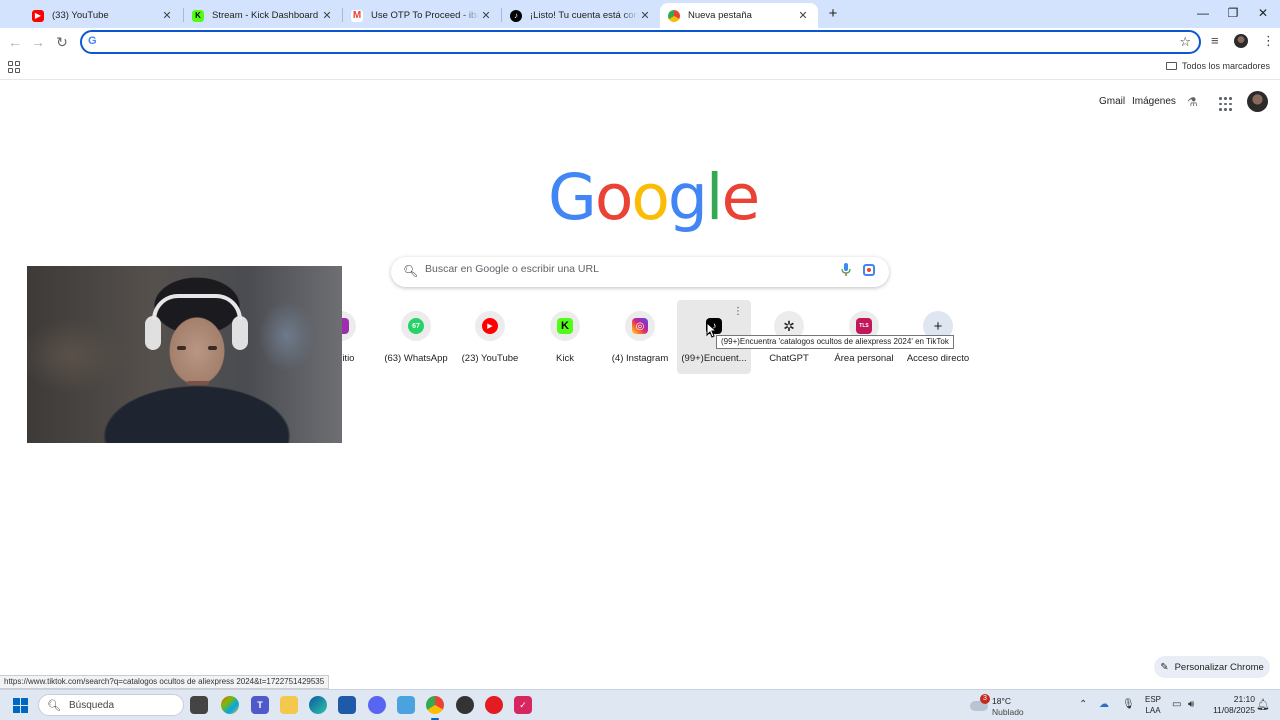 The image size is (1280, 720). I want to click on windows-start-icon, so click(20, 705).